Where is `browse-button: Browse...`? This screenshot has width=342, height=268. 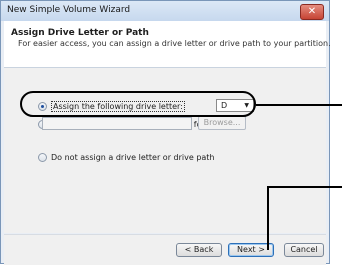
browse-button: Browse... is located at coordinates (222, 123).